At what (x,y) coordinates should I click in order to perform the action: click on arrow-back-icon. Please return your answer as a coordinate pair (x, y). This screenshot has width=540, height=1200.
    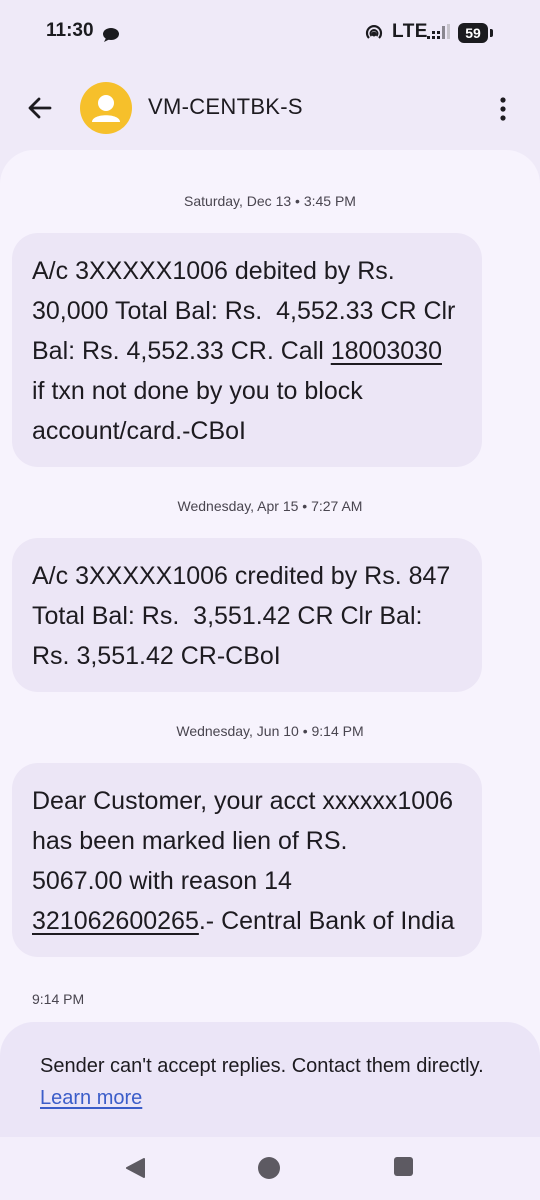
    Looking at the image, I should click on (40, 108).